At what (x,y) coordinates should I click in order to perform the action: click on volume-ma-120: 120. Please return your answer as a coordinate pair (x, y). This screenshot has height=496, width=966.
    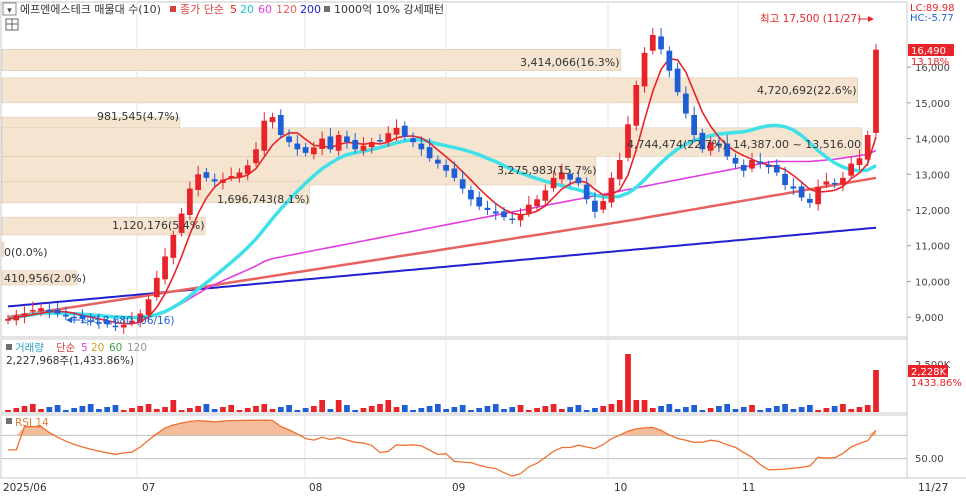
    Looking at the image, I should click on (137, 348).